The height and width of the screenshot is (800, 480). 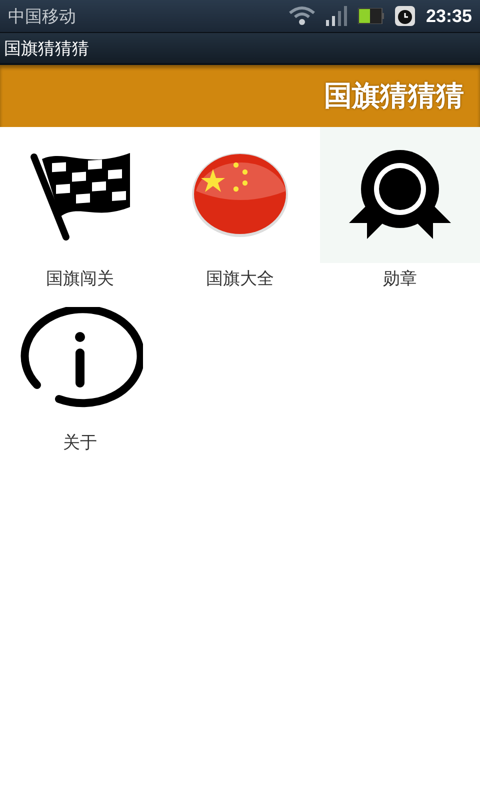 What do you see at coordinates (46, 49) in the screenshot?
I see `app-title: 国旗猜猜猜` at bounding box center [46, 49].